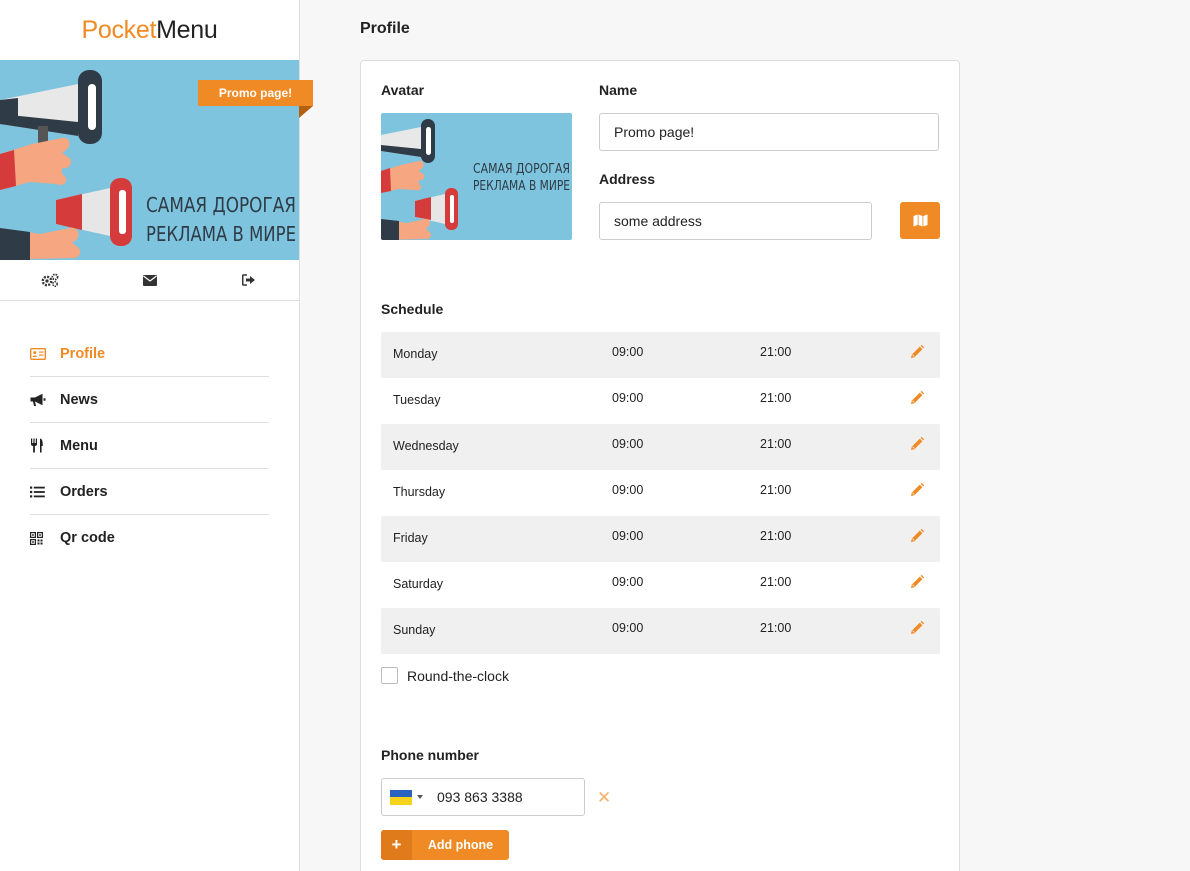 The height and width of the screenshot is (871, 1190). I want to click on logout-button, so click(249, 280).